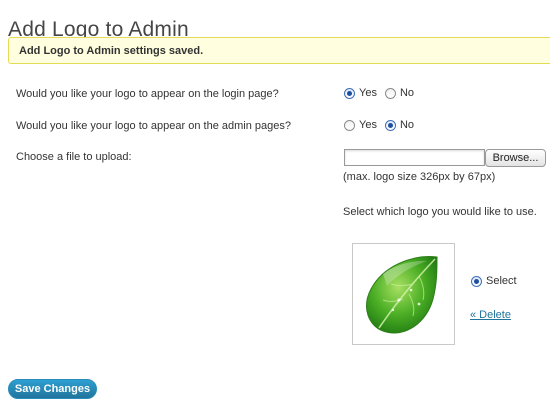 This screenshot has width=550, height=405. I want to click on logo-size-hint: (max. logo size 326px by 67px), so click(419, 177).